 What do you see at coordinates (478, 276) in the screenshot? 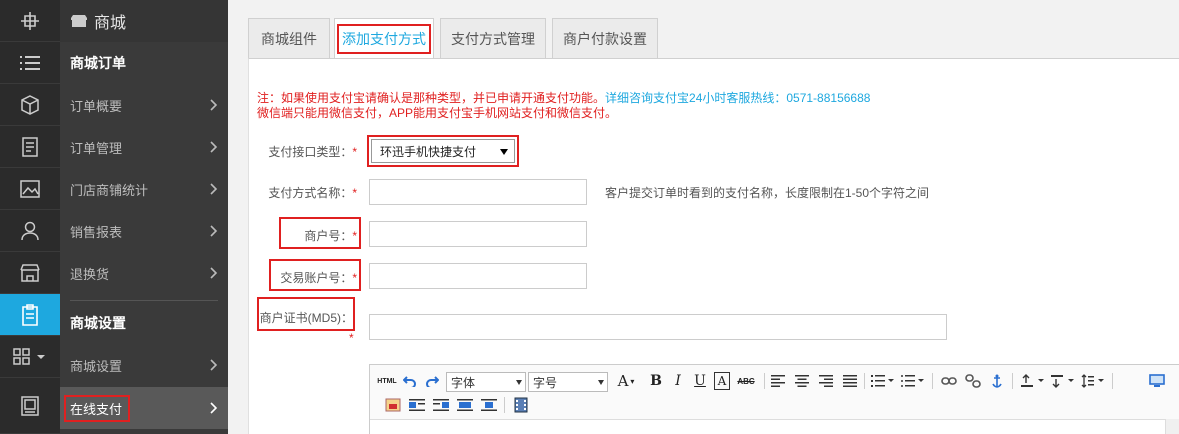
I see `trade-account-input` at bounding box center [478, 276].